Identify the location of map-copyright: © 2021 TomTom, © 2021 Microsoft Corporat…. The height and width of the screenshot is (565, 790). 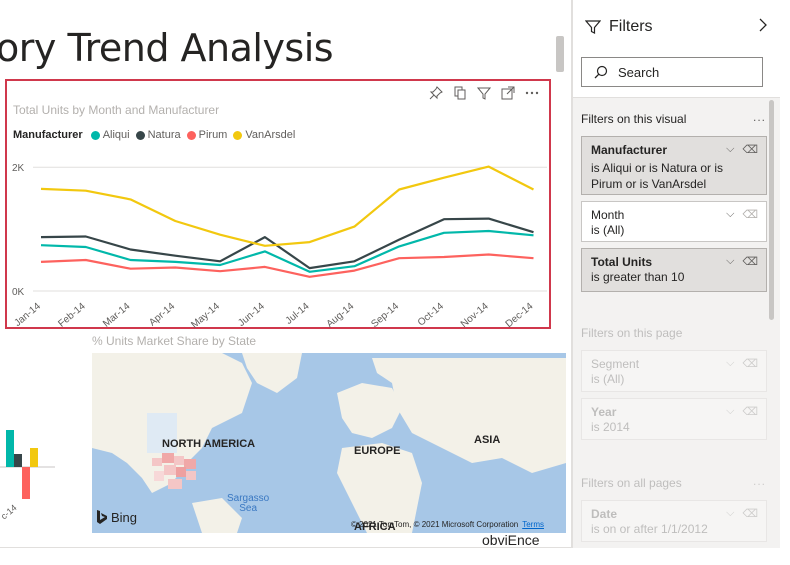
(447, 524).